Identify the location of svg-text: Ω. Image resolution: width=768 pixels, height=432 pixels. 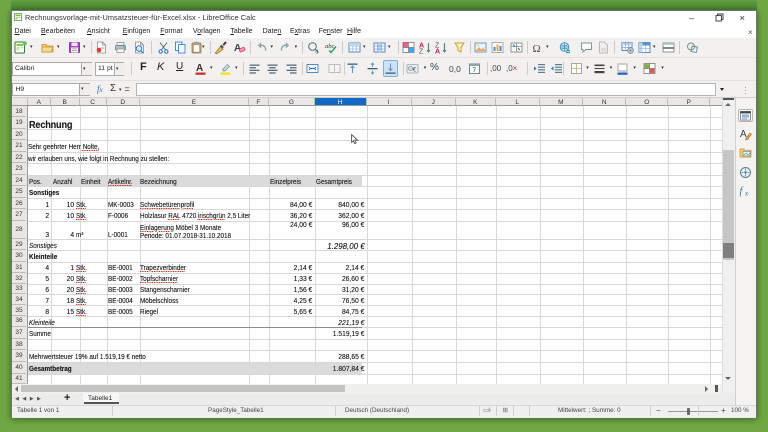
(536, 49).